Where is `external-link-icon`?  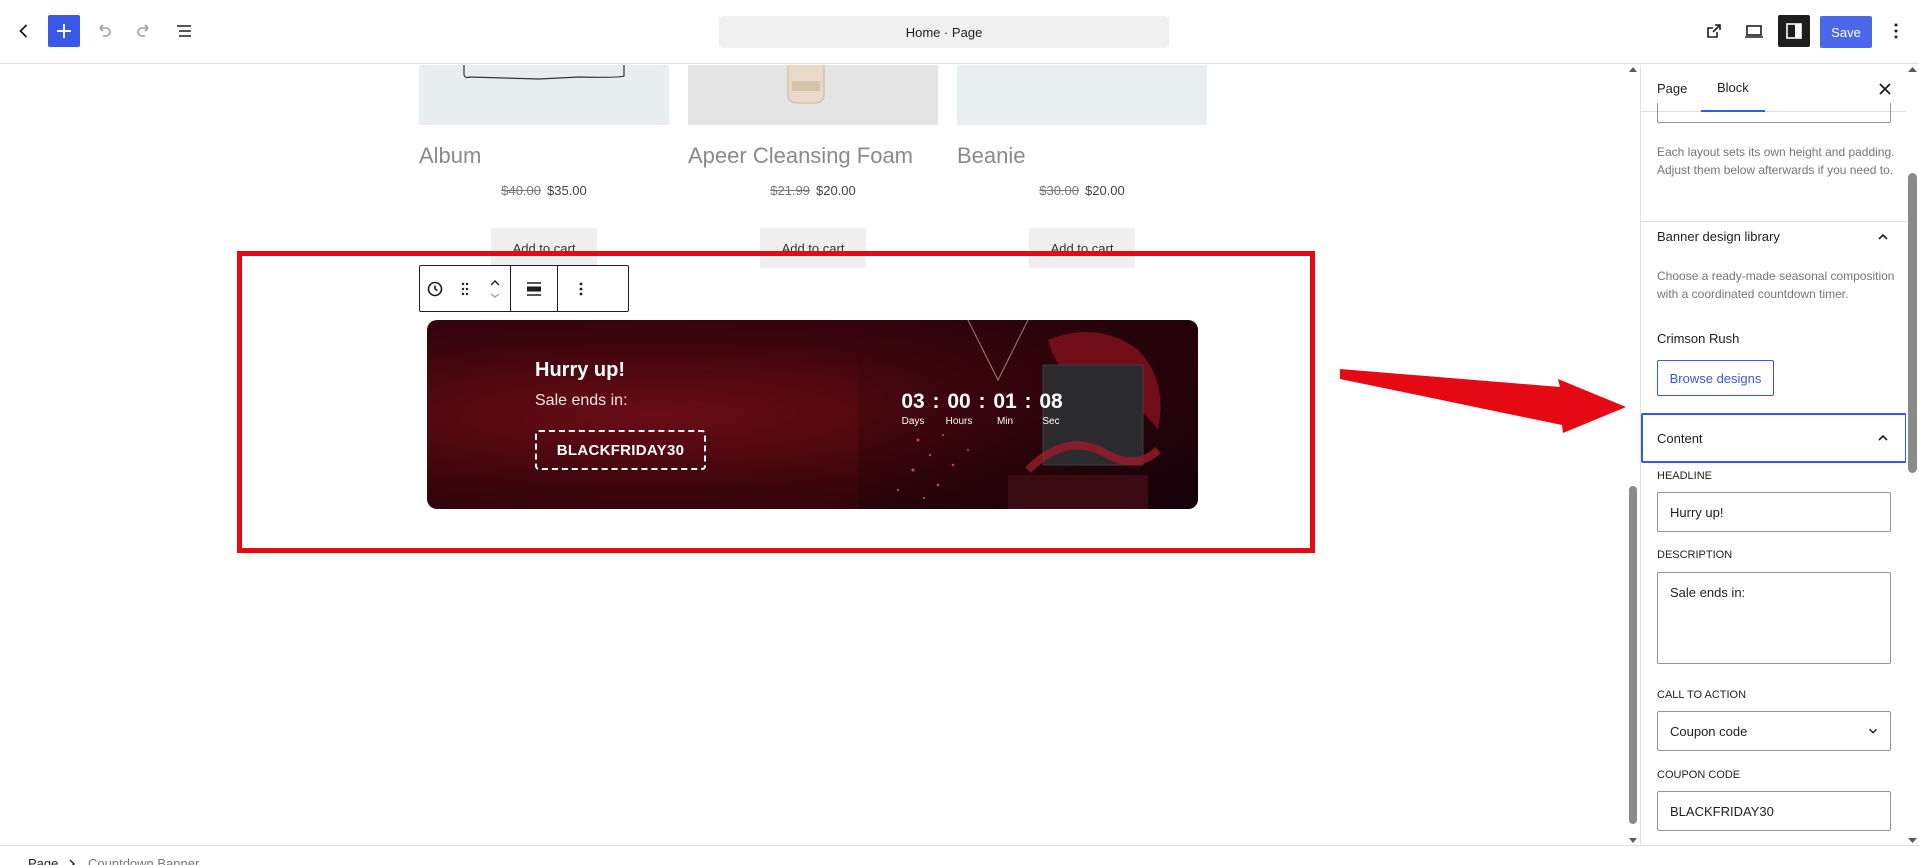 external-link-icon is located at coordinates (1714, 31).